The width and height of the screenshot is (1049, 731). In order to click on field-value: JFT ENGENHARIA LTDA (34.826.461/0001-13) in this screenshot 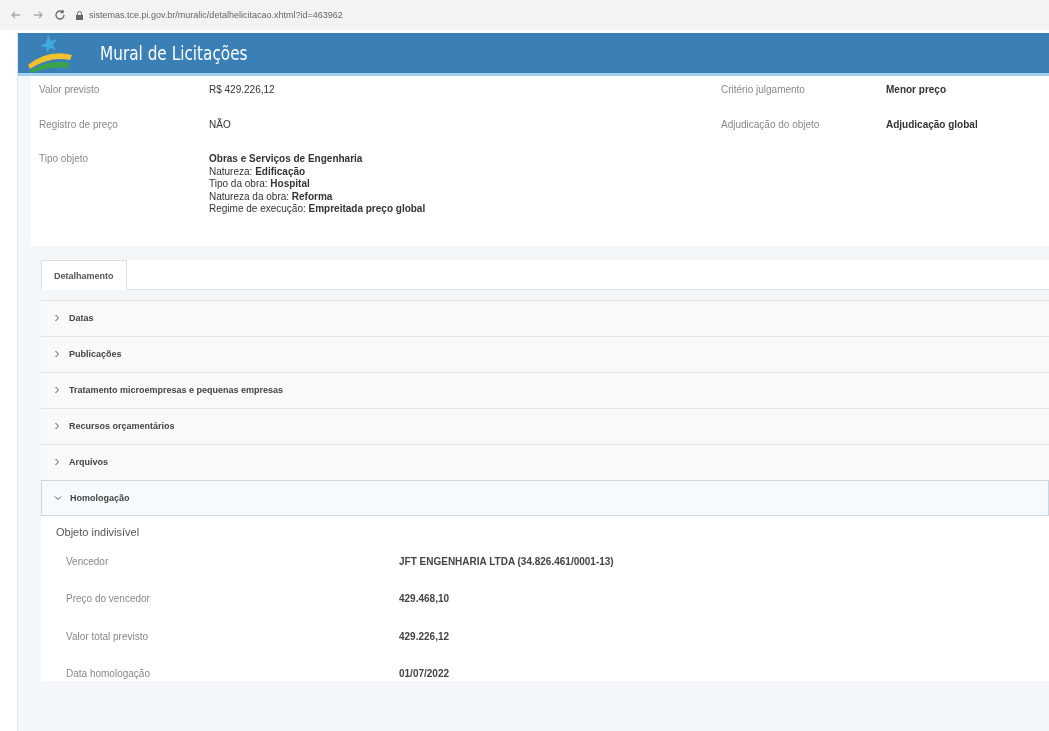, I will do `click(507, 561)`.